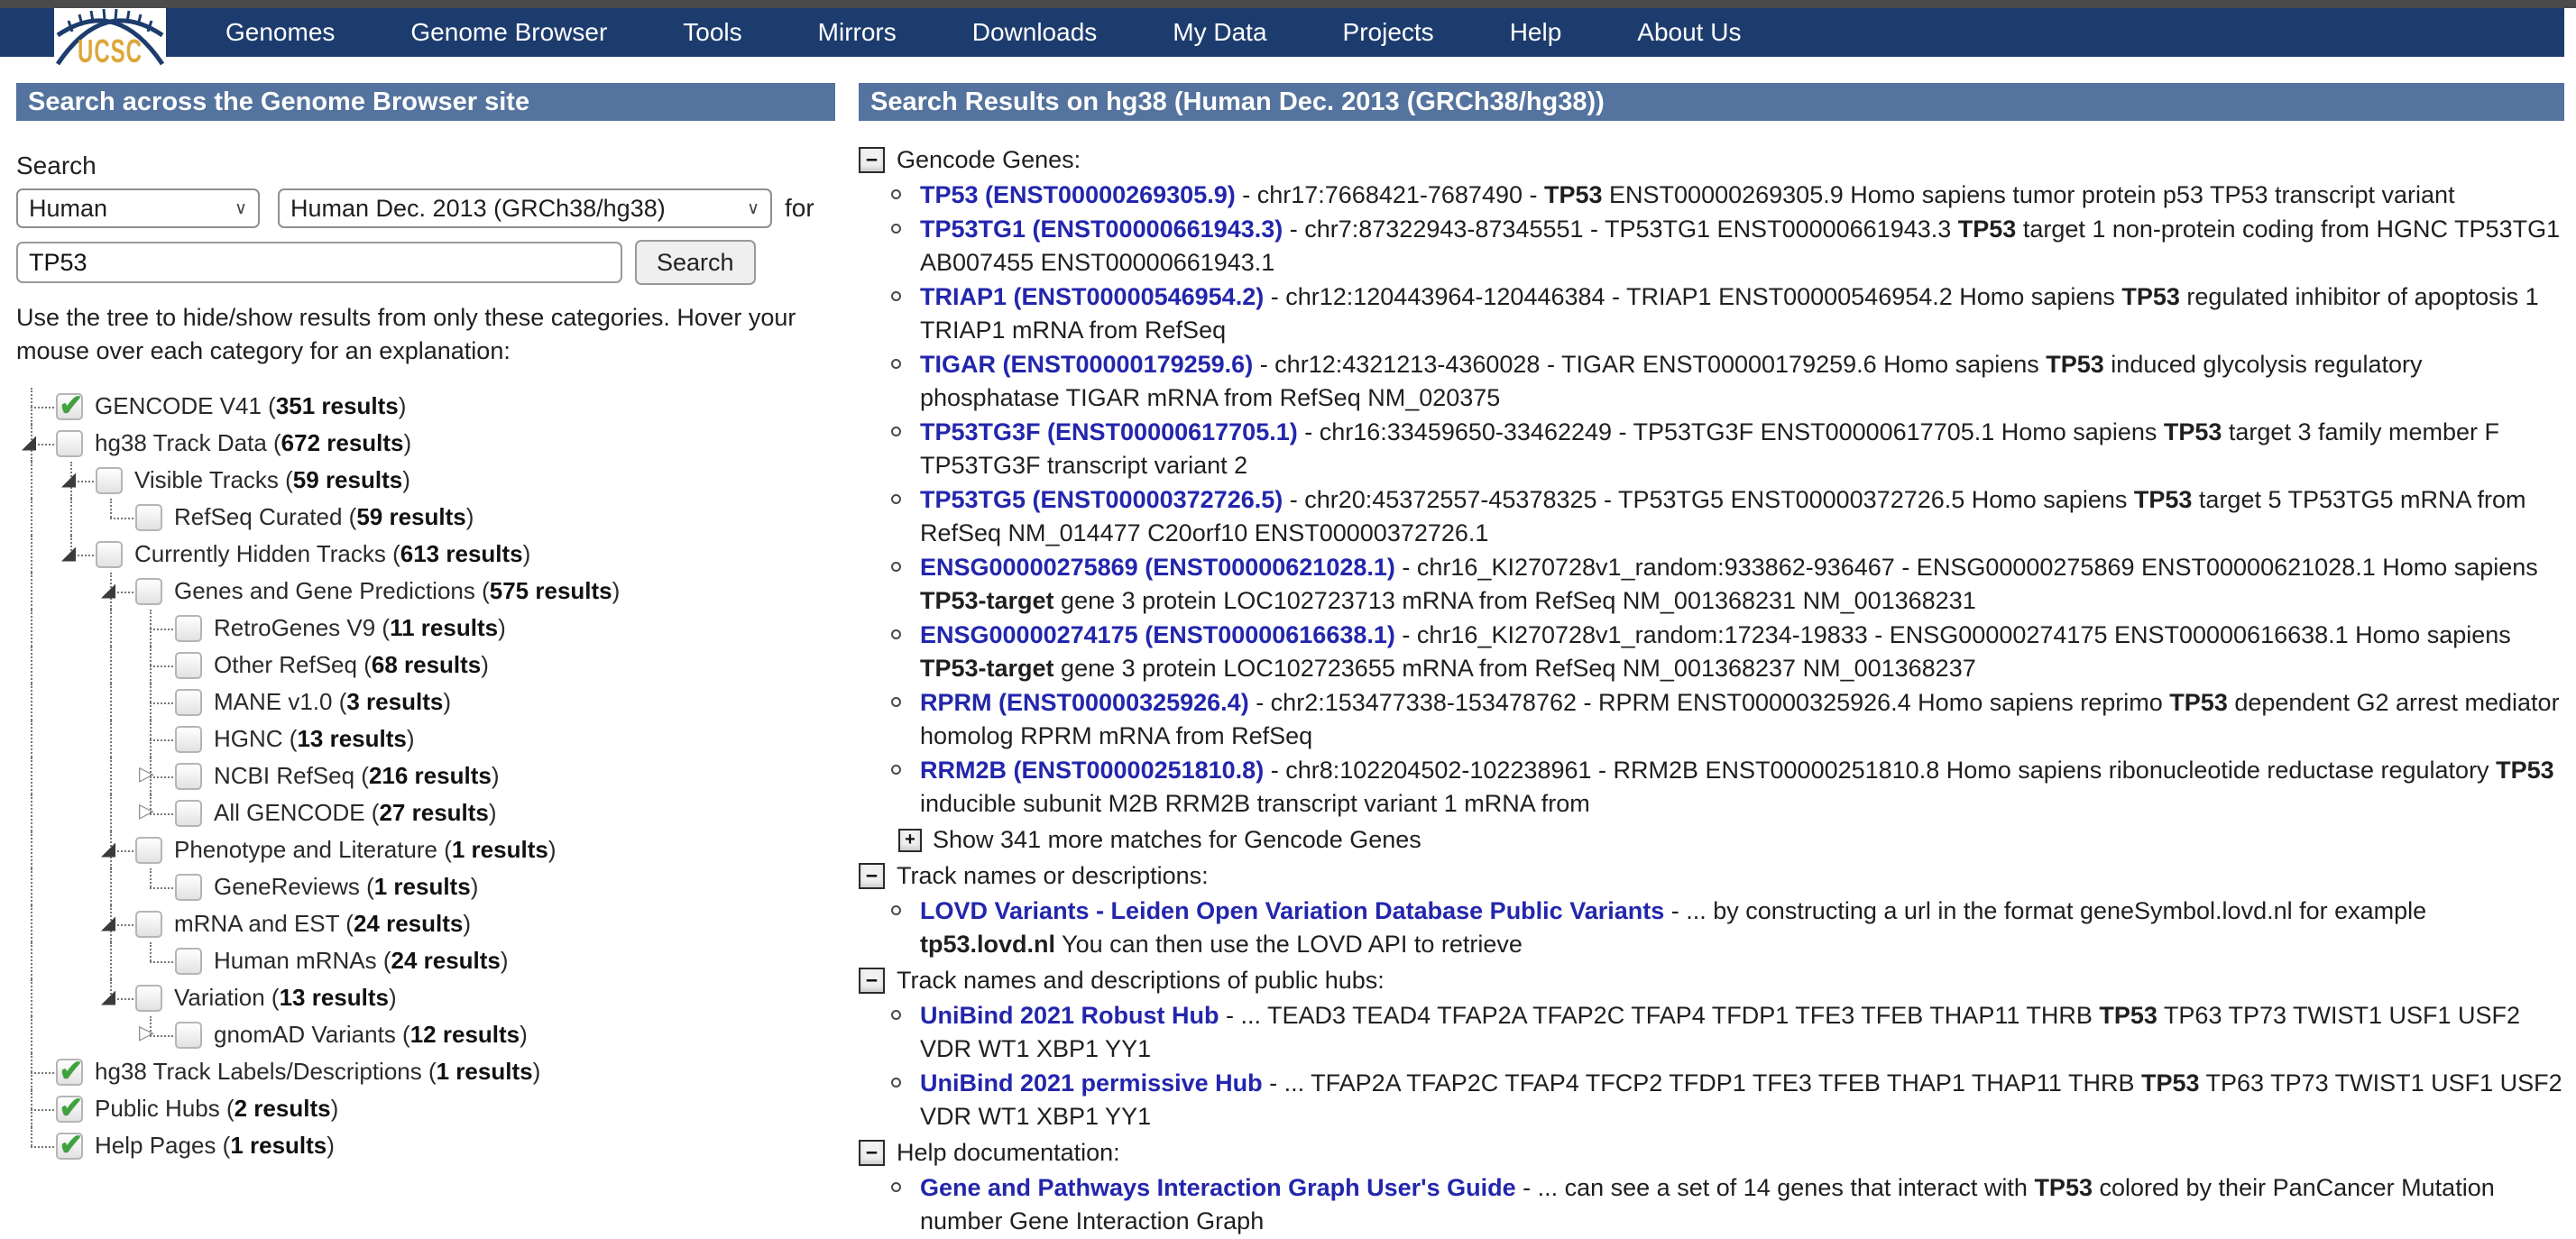 This screenshot has width=2576, height=1239. What do you see at coordinates (324, 517) in the screenshot?
I see `tree-item-label: RefSeq Curated (59 results)` at bounding box center [324, 517].